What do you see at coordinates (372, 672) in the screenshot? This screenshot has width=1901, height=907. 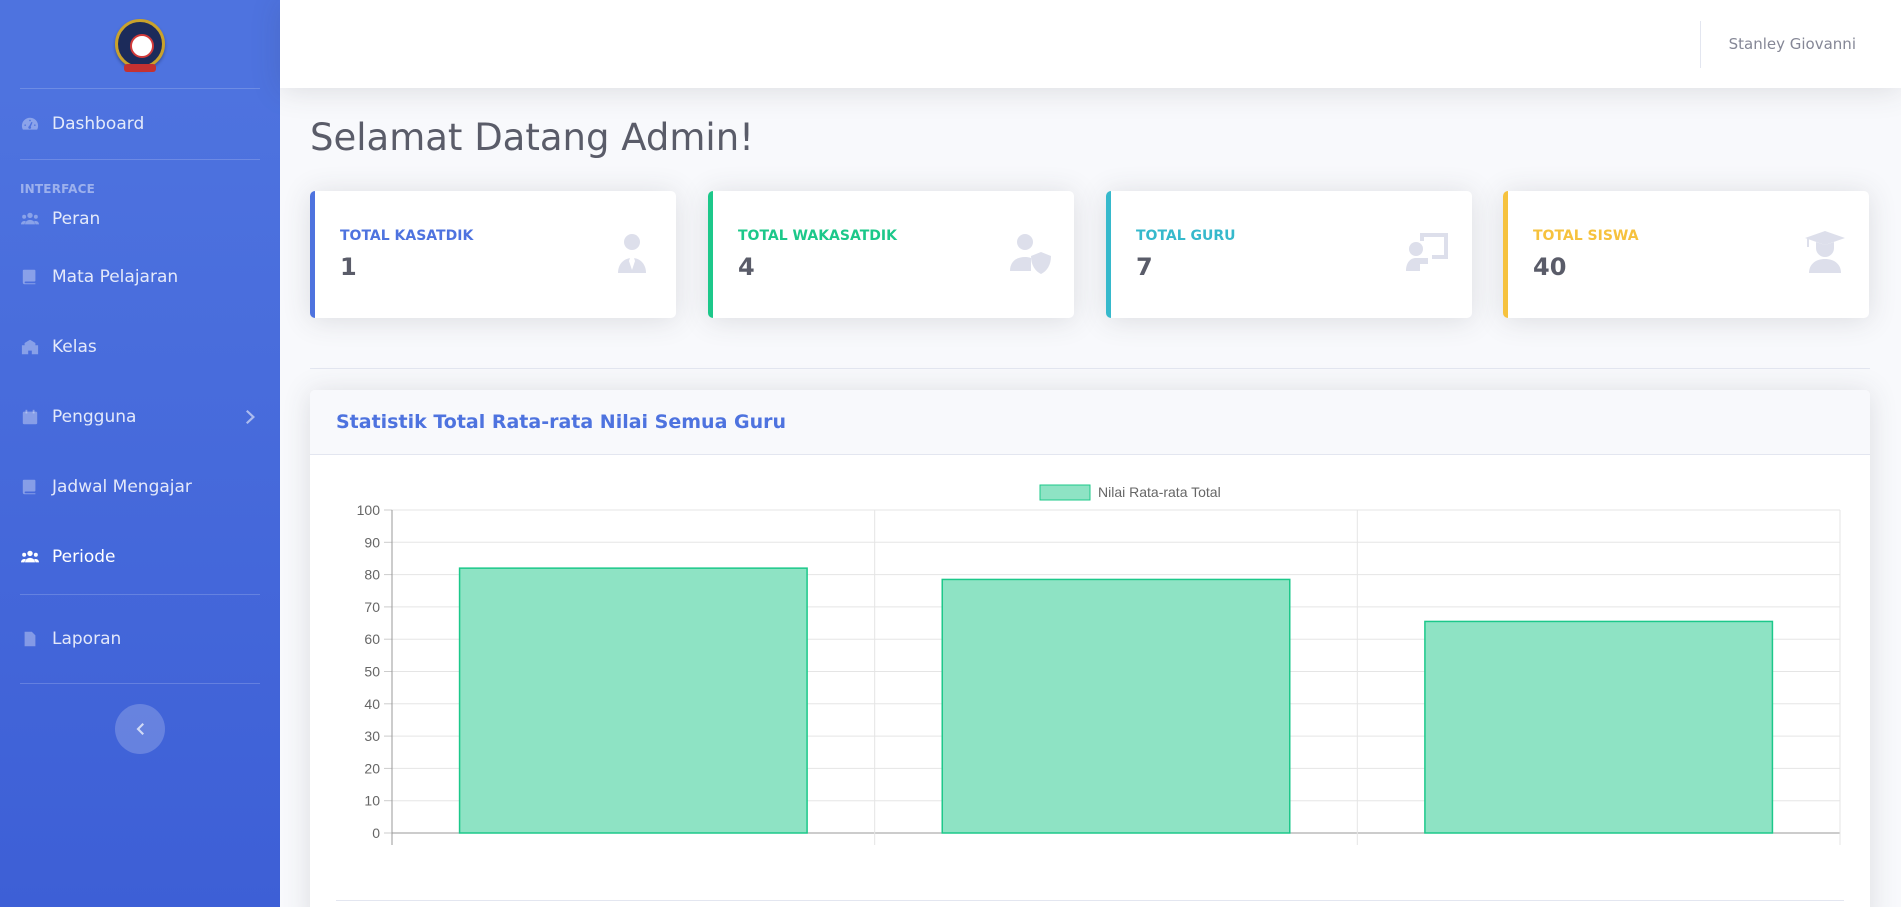 I see `y-tick-label: 50` at bounding box center [372, 672].